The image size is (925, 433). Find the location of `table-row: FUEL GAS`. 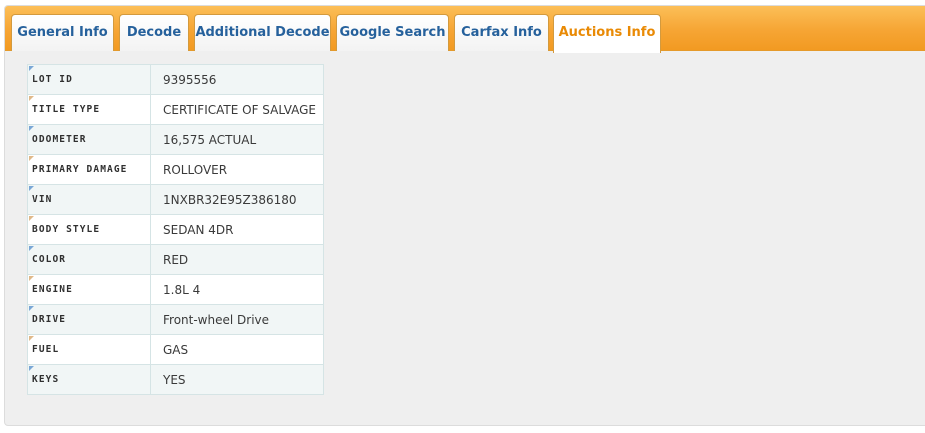

table-row: FUEL GAS is located at coordinates (175, 349).